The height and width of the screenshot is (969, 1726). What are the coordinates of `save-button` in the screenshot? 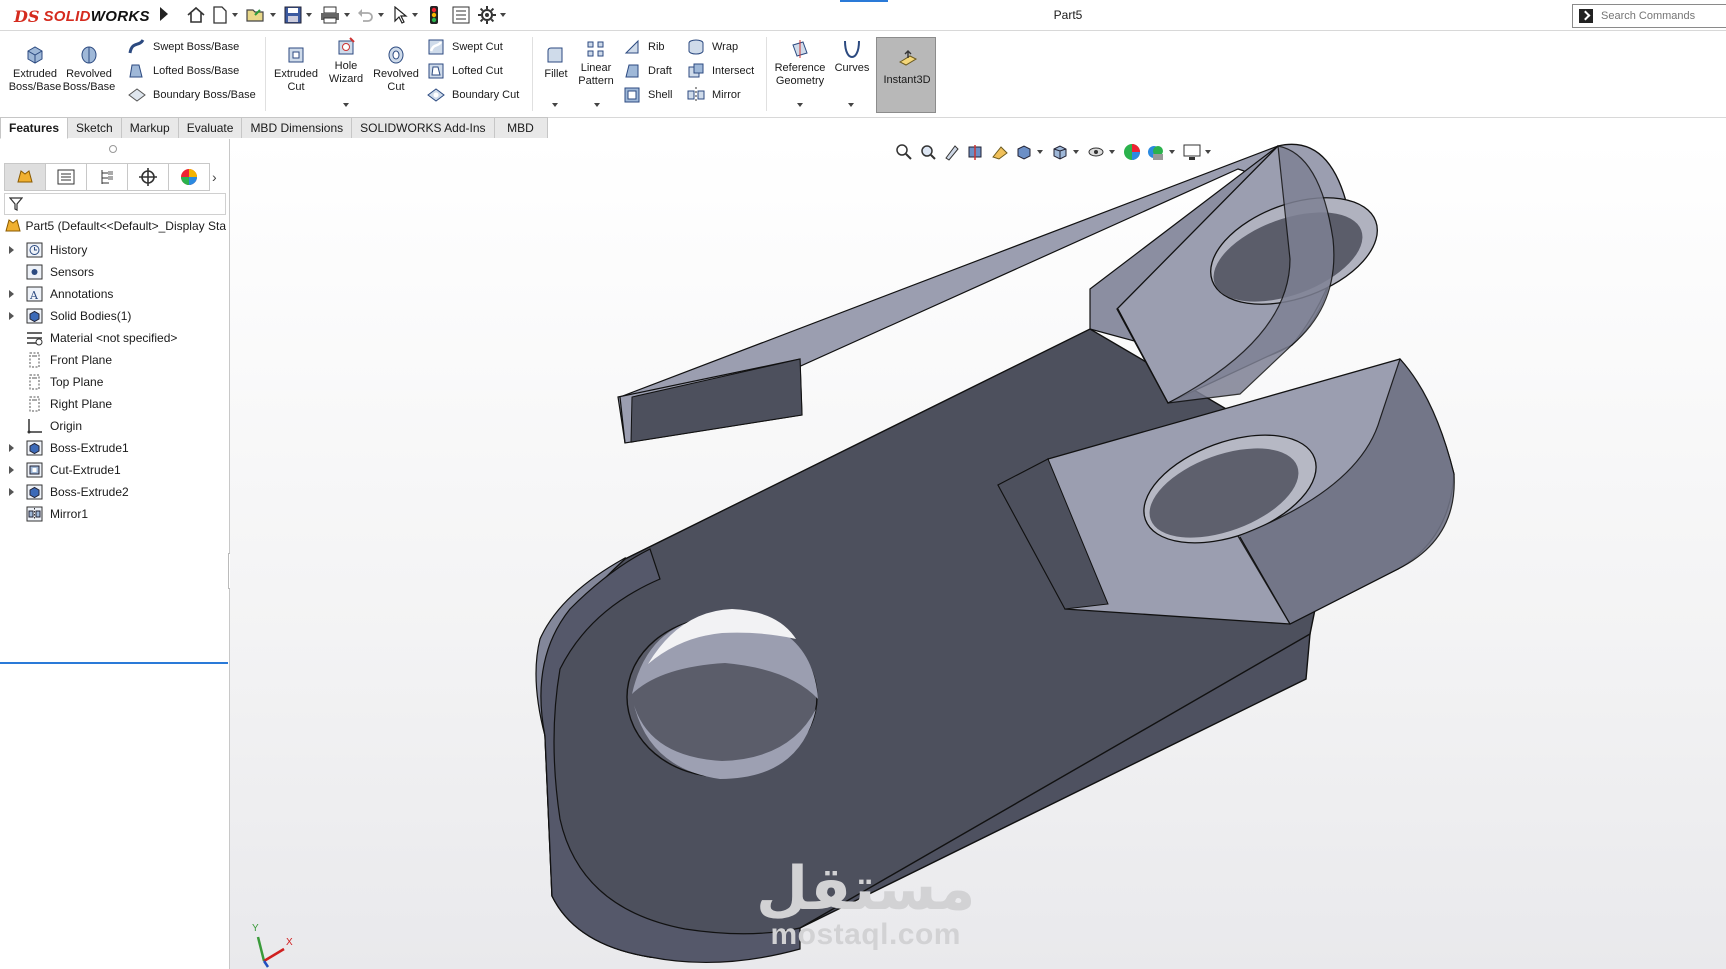 It's located at (298, 15).